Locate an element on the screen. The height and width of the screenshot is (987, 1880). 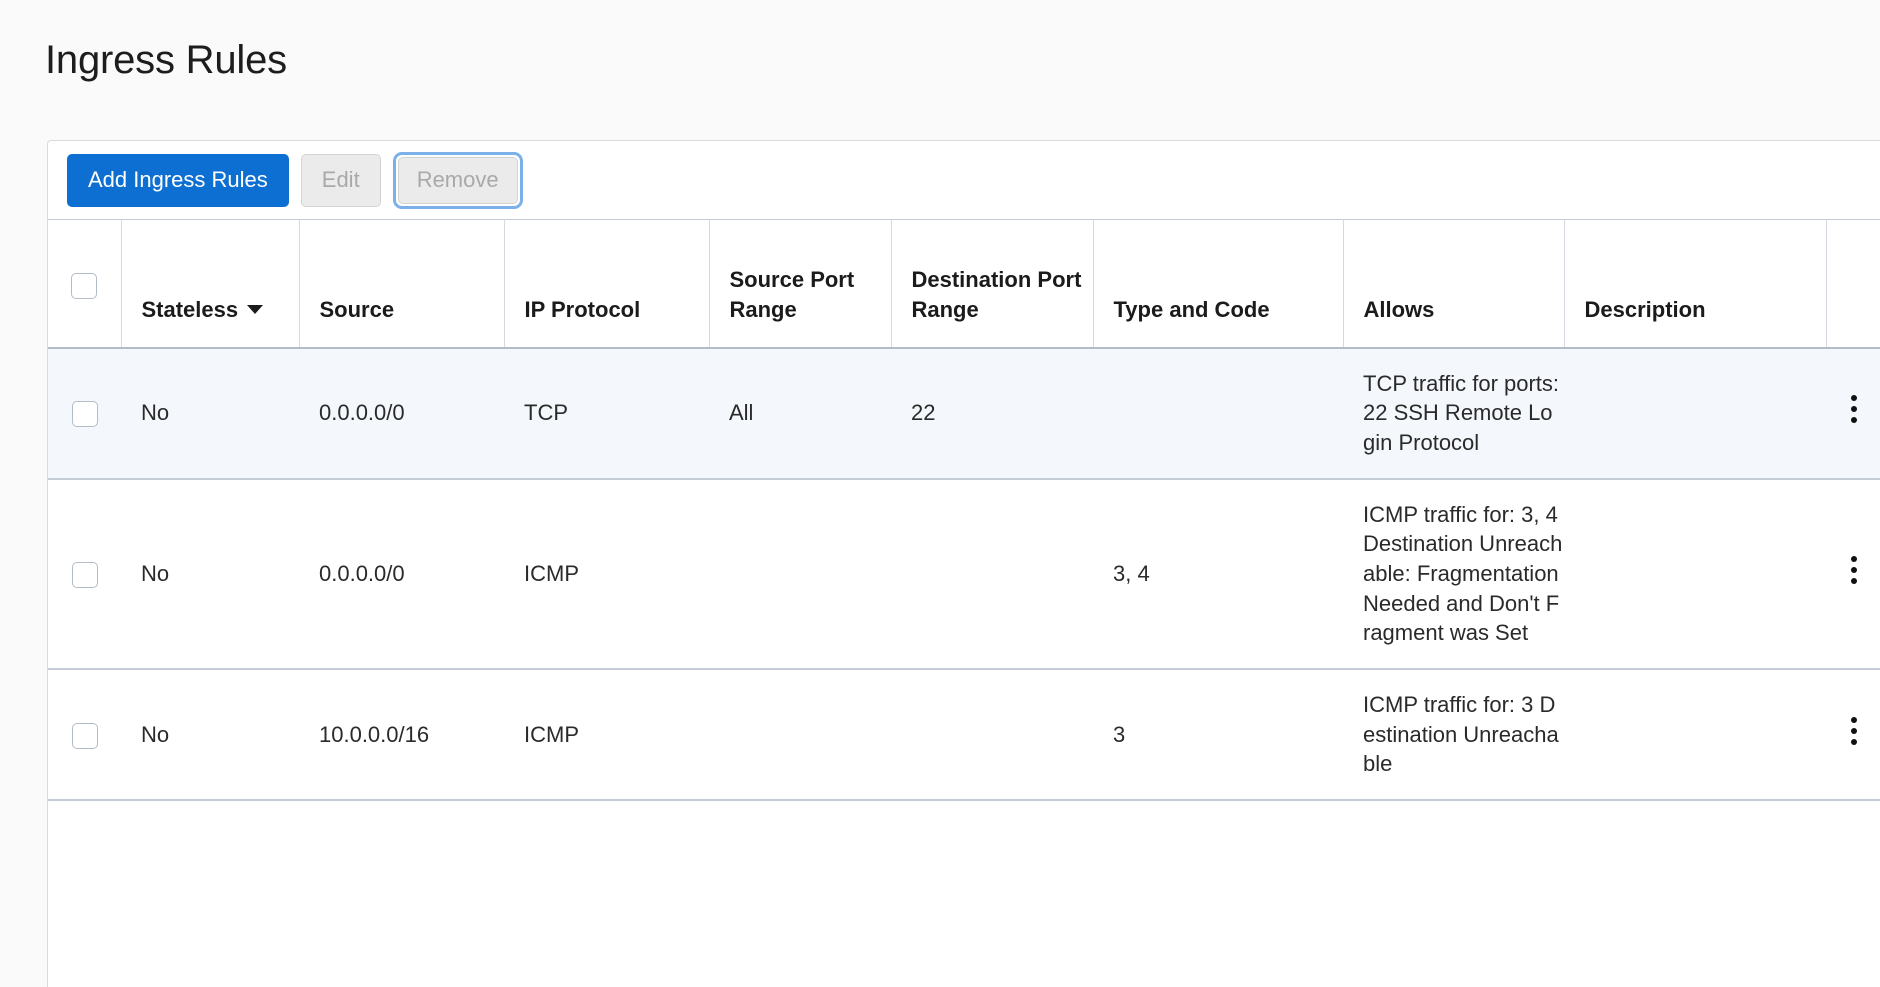
column-header-stateless-label: Stateless is located at coordinates (190, 309).